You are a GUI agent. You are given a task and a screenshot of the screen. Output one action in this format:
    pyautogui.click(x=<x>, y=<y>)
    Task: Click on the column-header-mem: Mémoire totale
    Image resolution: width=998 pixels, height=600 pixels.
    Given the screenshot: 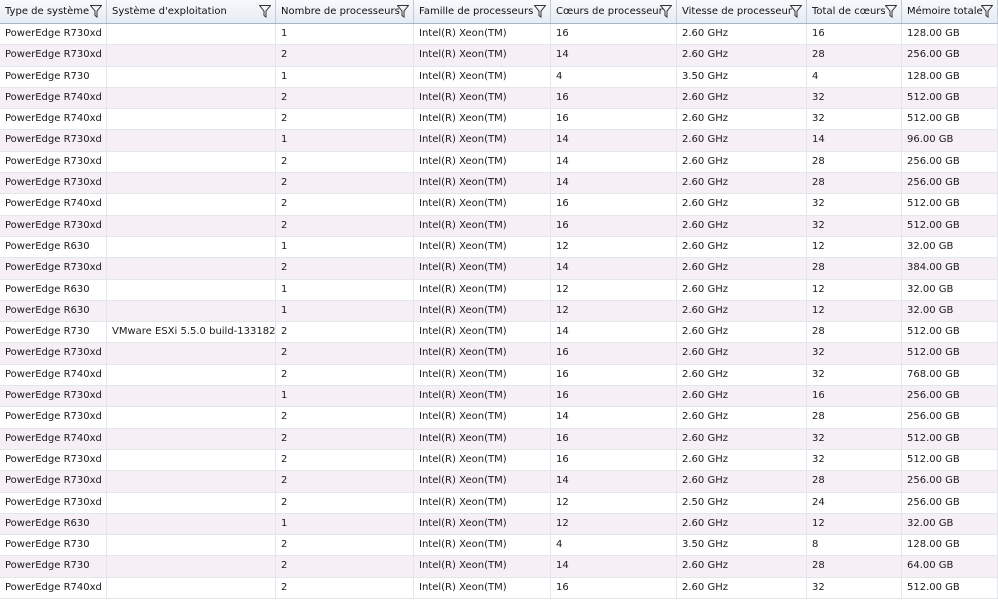 What is the action you would take?
    pyautogui.click(x=950, y=11)
    